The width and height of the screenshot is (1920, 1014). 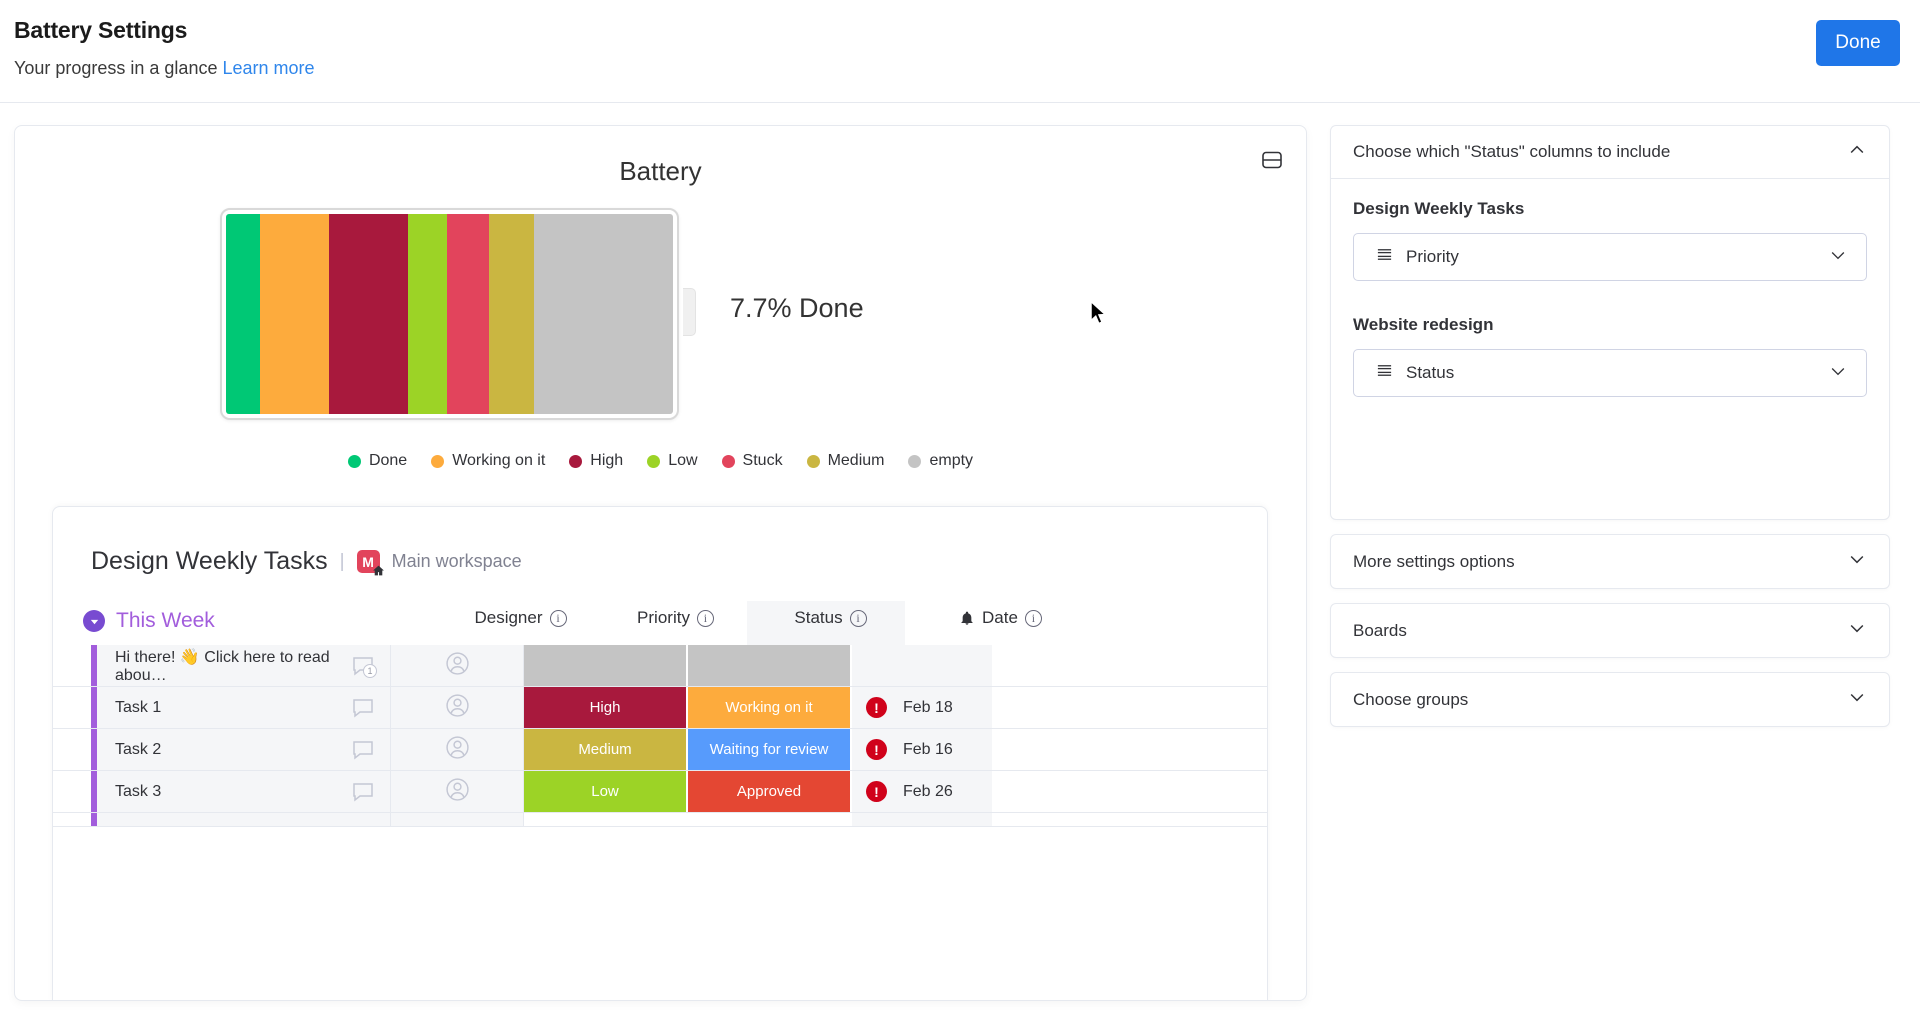 I want to click on accordion-header-more-settings: More settings options, so click(x=1610, y=561).